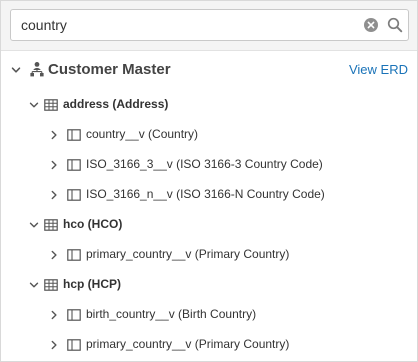 The height and width of the screenshot is (362, 418). Describe the element at coordinates (109, 69) in the screenshot. I see `master-title: Customer Master` at that location.